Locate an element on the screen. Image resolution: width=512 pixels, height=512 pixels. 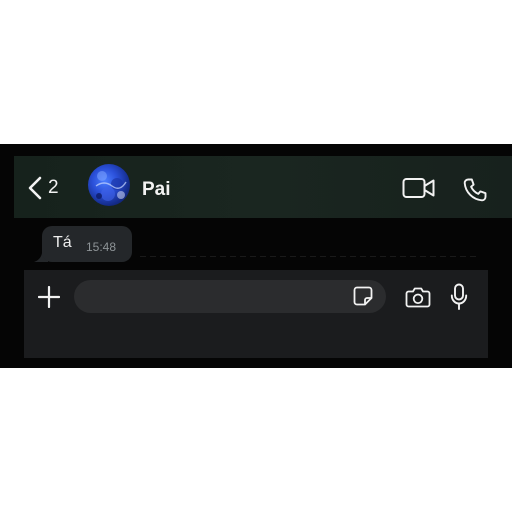
message-input is located at coordinates (230, 296).